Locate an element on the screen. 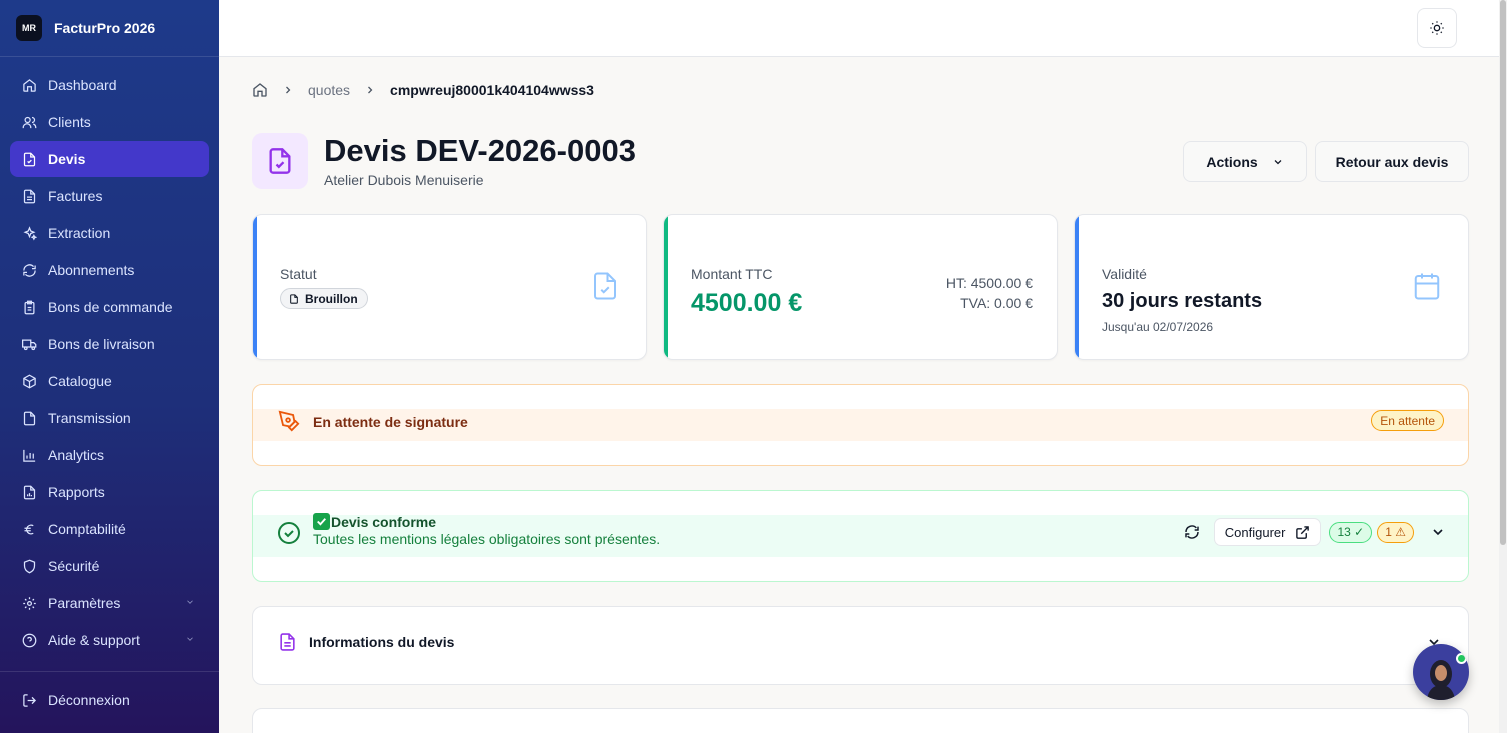 The width and height of the screenshot is (1507, 733). top-bar is located at coordinates (863, 28).